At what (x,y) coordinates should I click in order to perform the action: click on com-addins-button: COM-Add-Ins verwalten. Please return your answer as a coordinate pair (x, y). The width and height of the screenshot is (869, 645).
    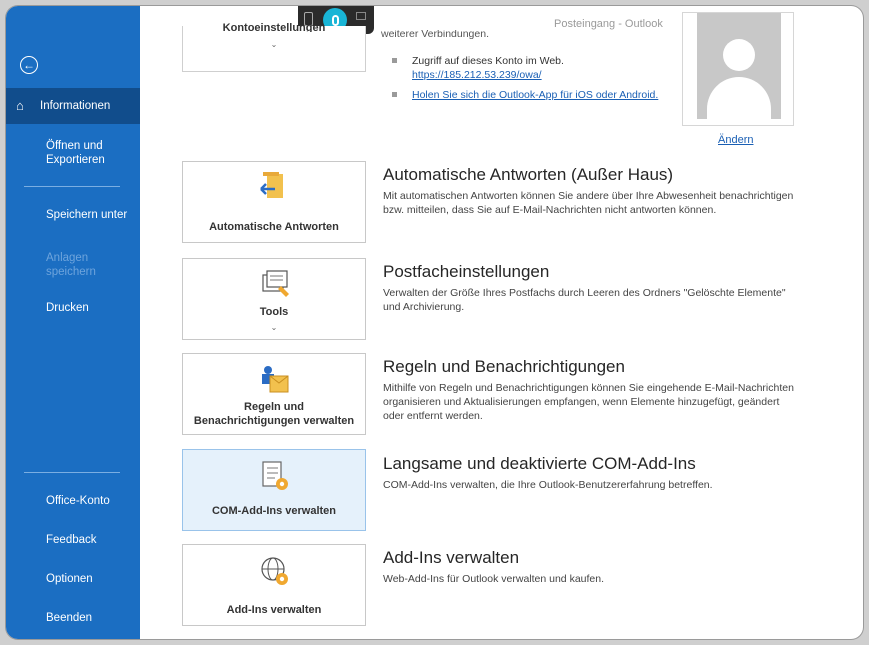
    Looking at the image, I should click on (274, 490).